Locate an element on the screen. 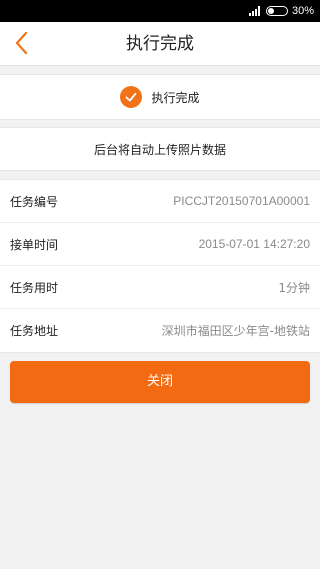 The width and height of the screenshot is (320, 569). status-bar: 30% is located at coordinates (160, 11).